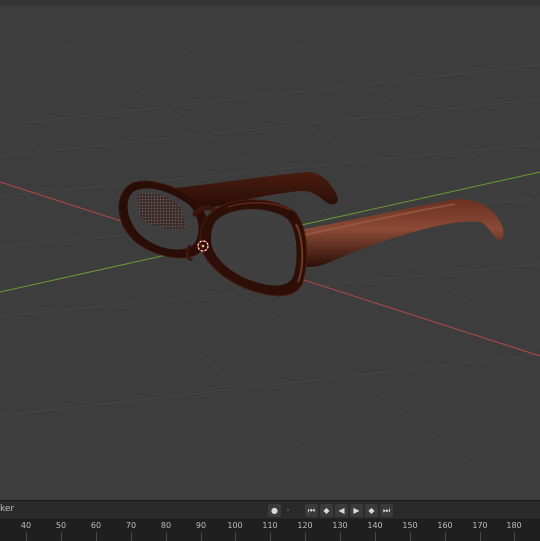 The image size is (540, 541). What do you see at coordinates (340, 525) in the screenshot?
I see `ruler-tick-label: 130` at bounding box center [340, 525].